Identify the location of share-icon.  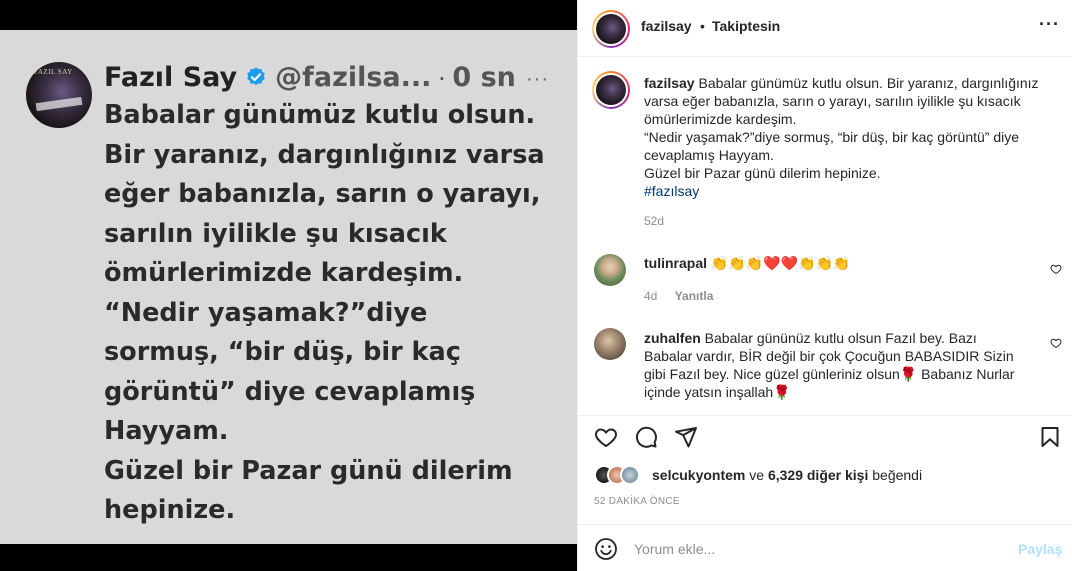
(686, 437).